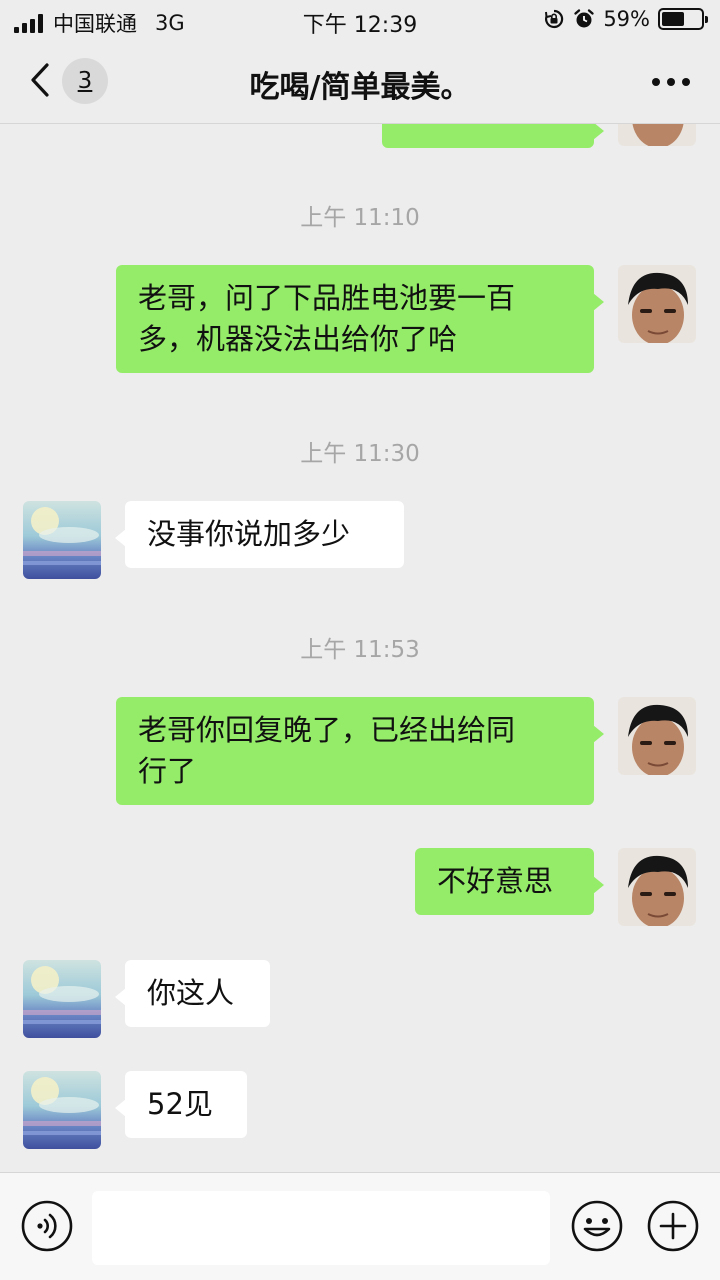 This screenshot has height=1280, width=720. What do you see at coordinates (673, 19) in the screenshot?
I see `battery-level` at bounding box center [673, 19].